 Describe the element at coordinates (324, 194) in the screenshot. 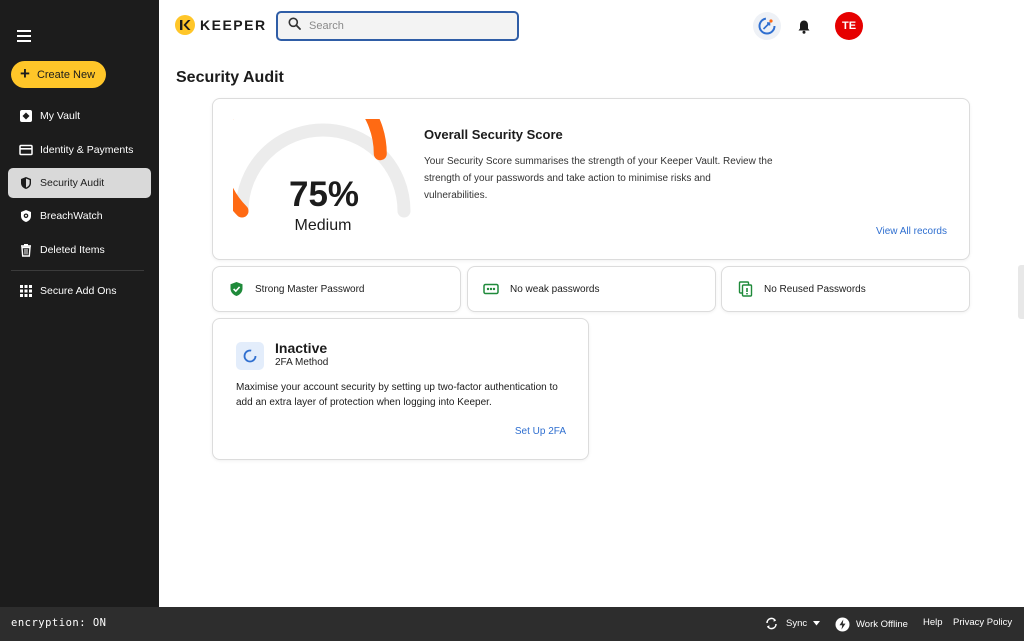

I see `score-percent: 75%` at that location.